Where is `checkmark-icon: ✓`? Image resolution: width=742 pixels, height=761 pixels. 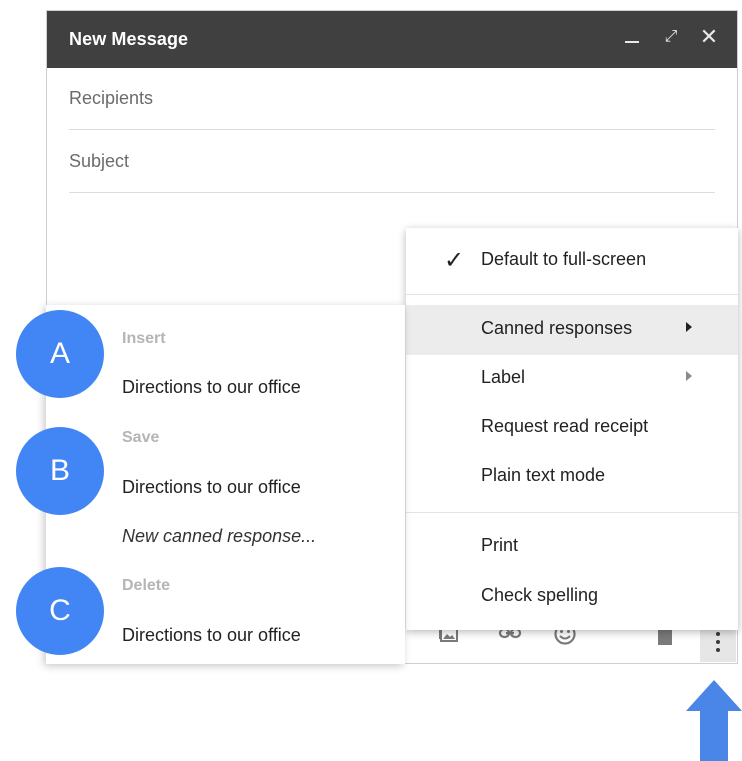
checkmark-icon: ✓ is located at coordinates (454, 260).